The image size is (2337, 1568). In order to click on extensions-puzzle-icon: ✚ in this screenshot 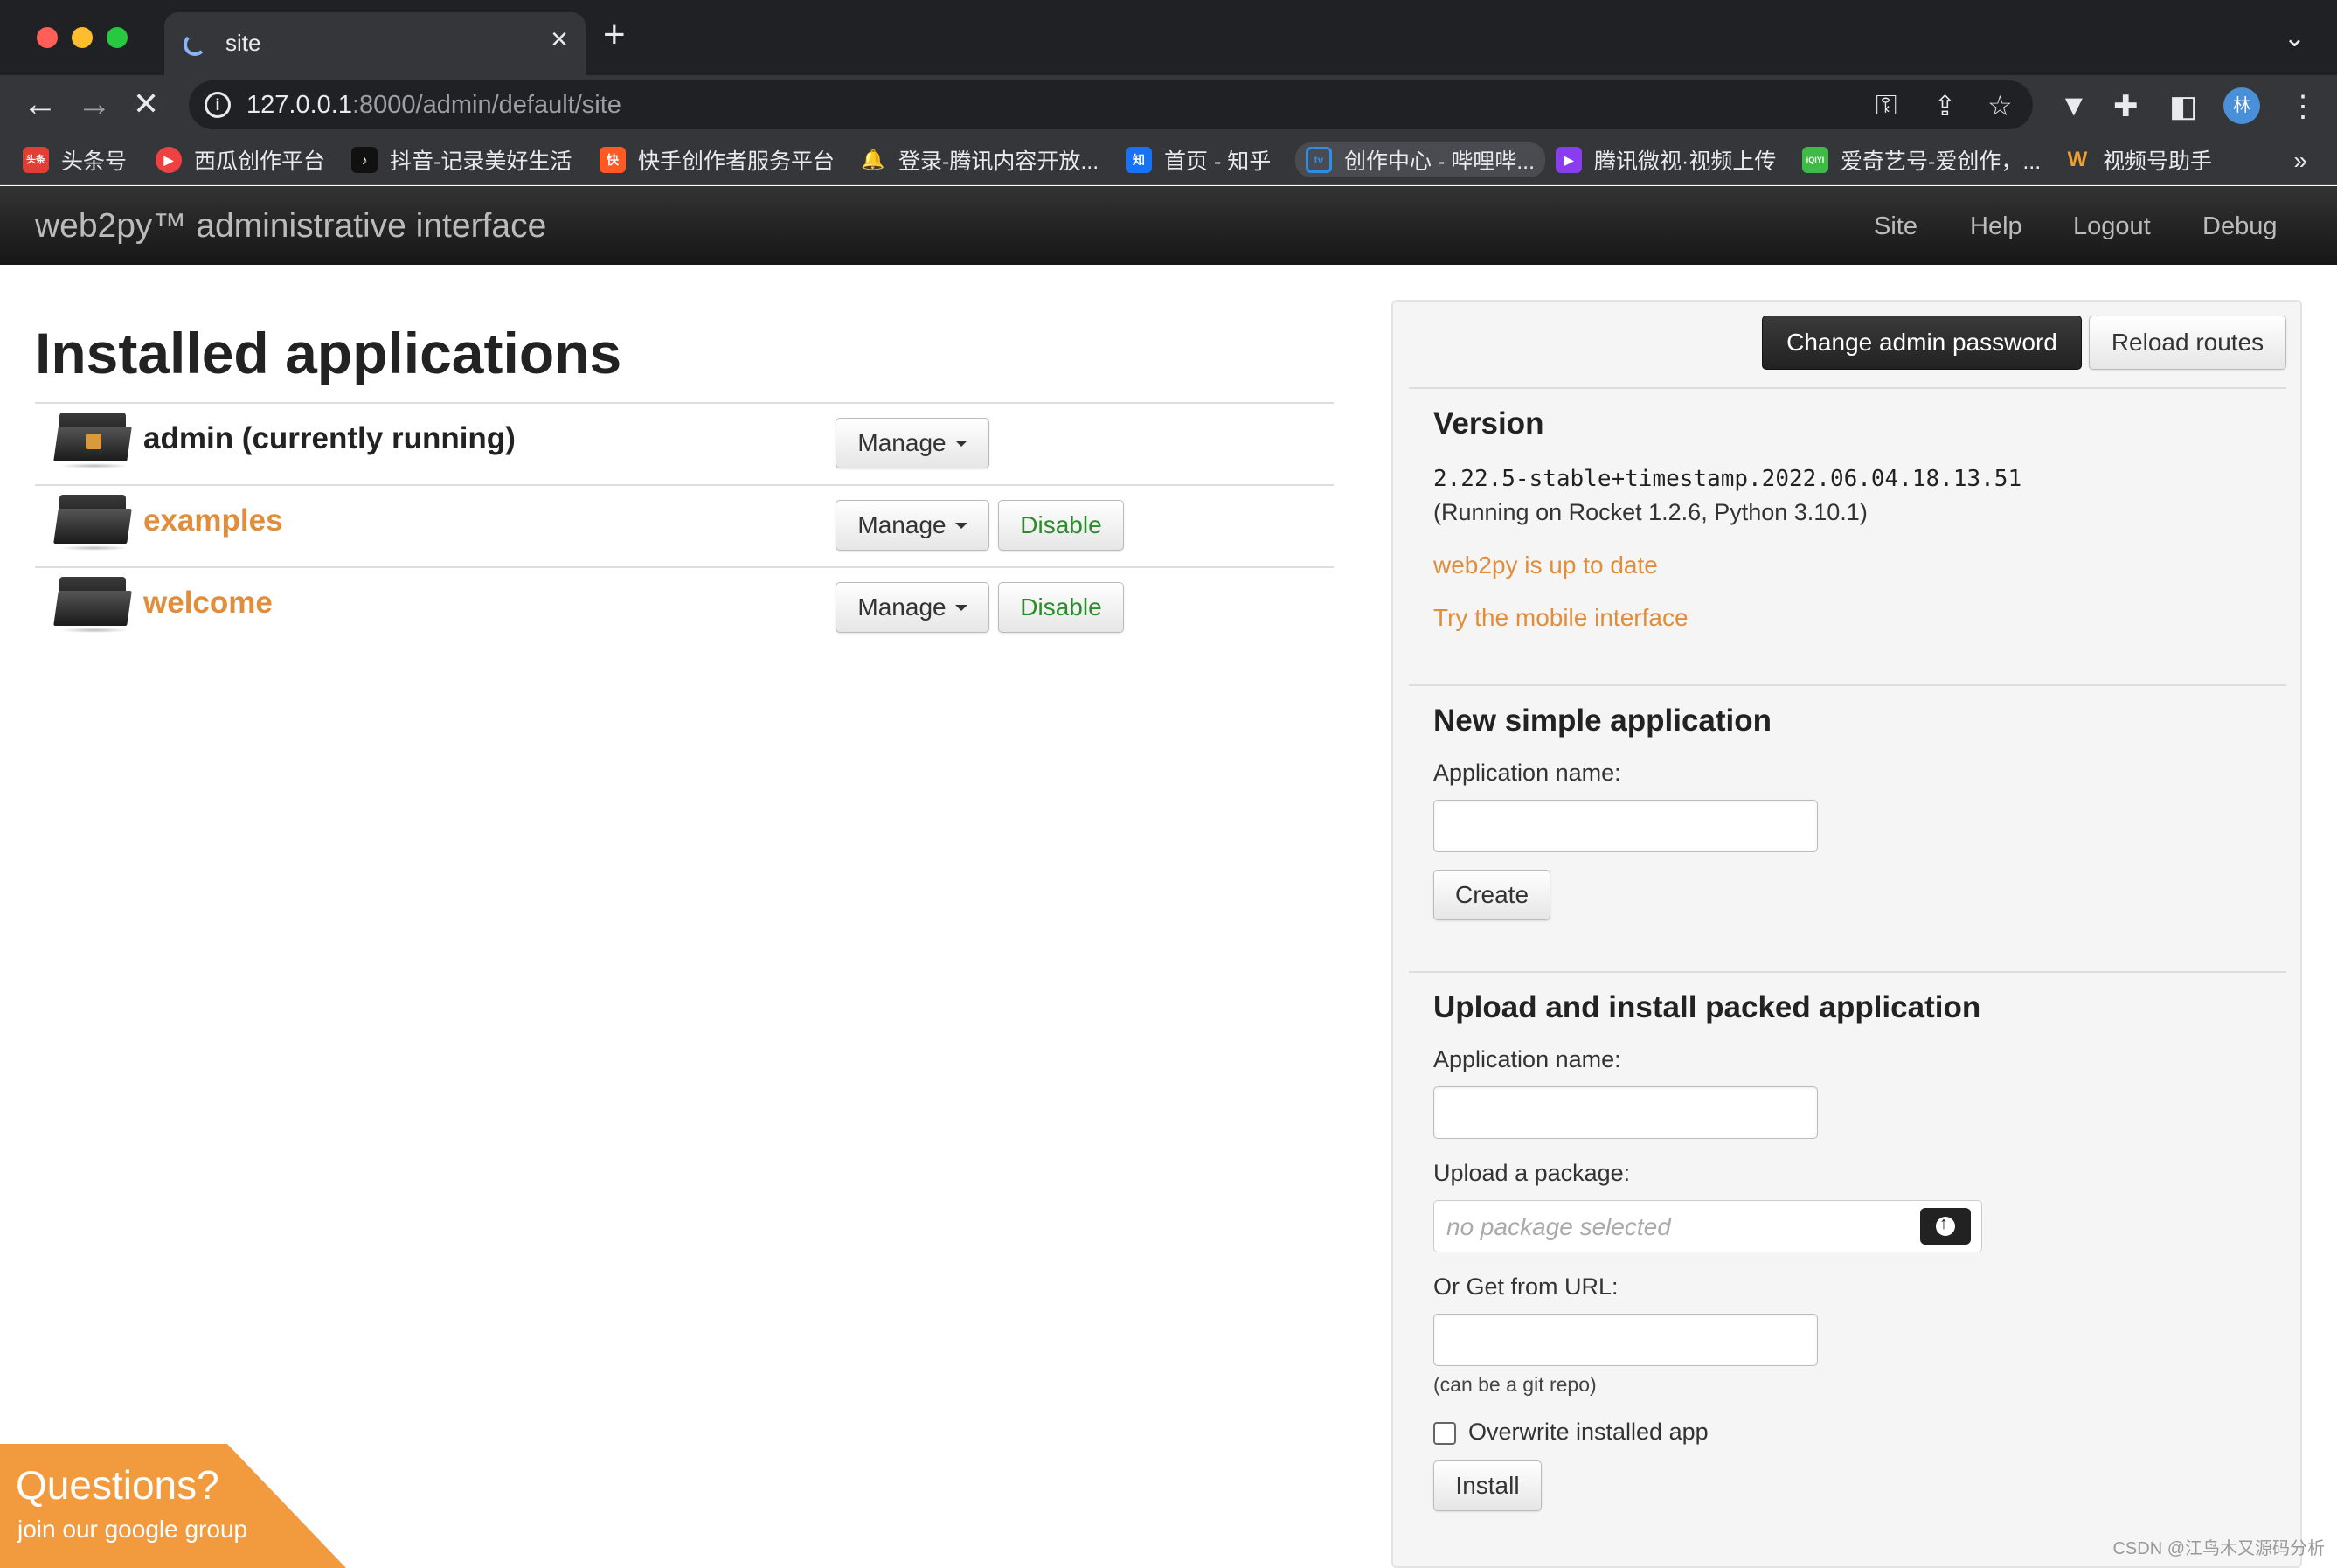, I will do `click(2126, 107)`.